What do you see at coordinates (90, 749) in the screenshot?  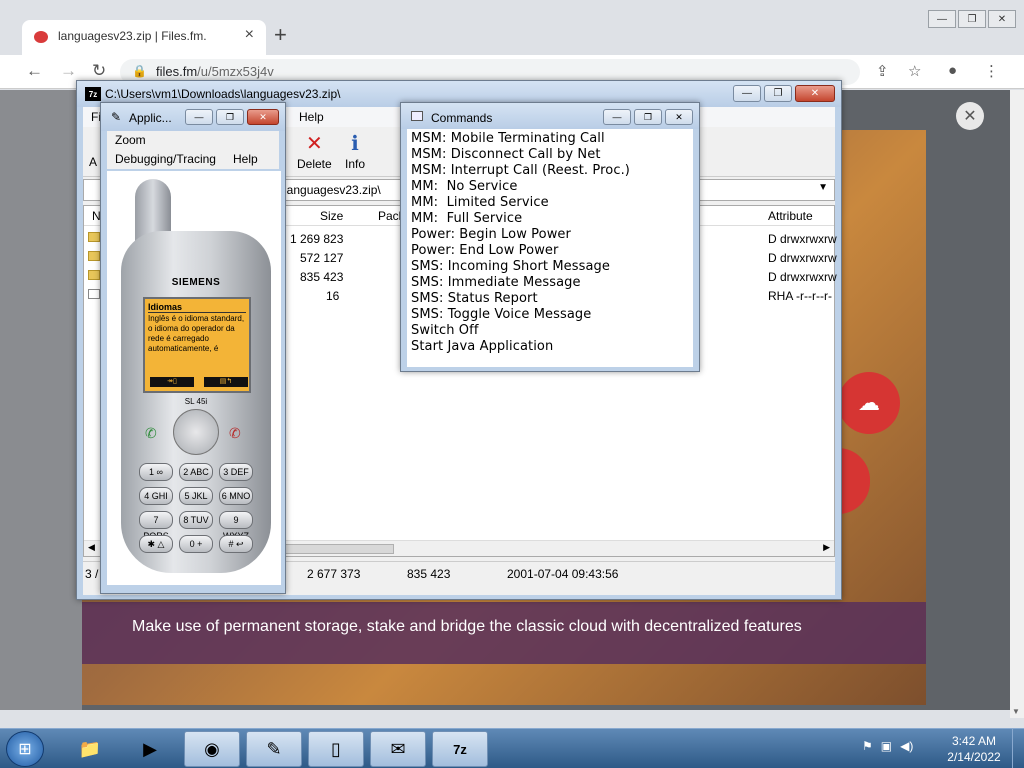 I see `explorer-taskbar-icon: 📁` at bounding box center [90, 749].